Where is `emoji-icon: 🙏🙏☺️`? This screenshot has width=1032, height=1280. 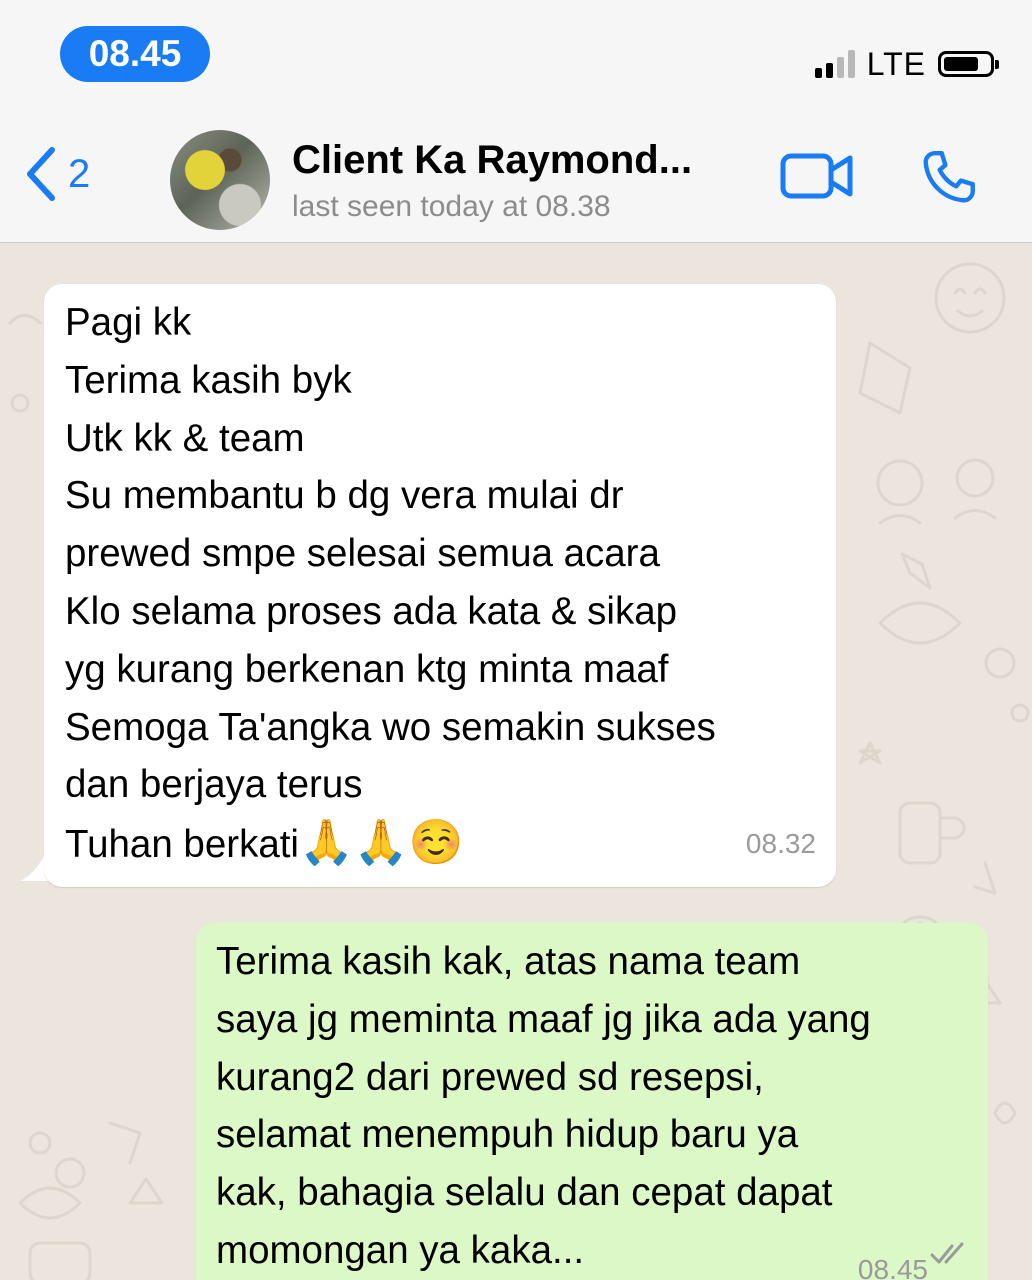 emoji-icon: 🙏🙏☺️ is located at coordinates (381, 843).